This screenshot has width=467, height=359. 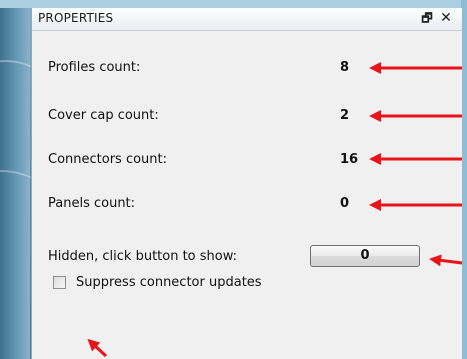 I want to click on connectors-count-value: 16, so click(x=349, y=159).